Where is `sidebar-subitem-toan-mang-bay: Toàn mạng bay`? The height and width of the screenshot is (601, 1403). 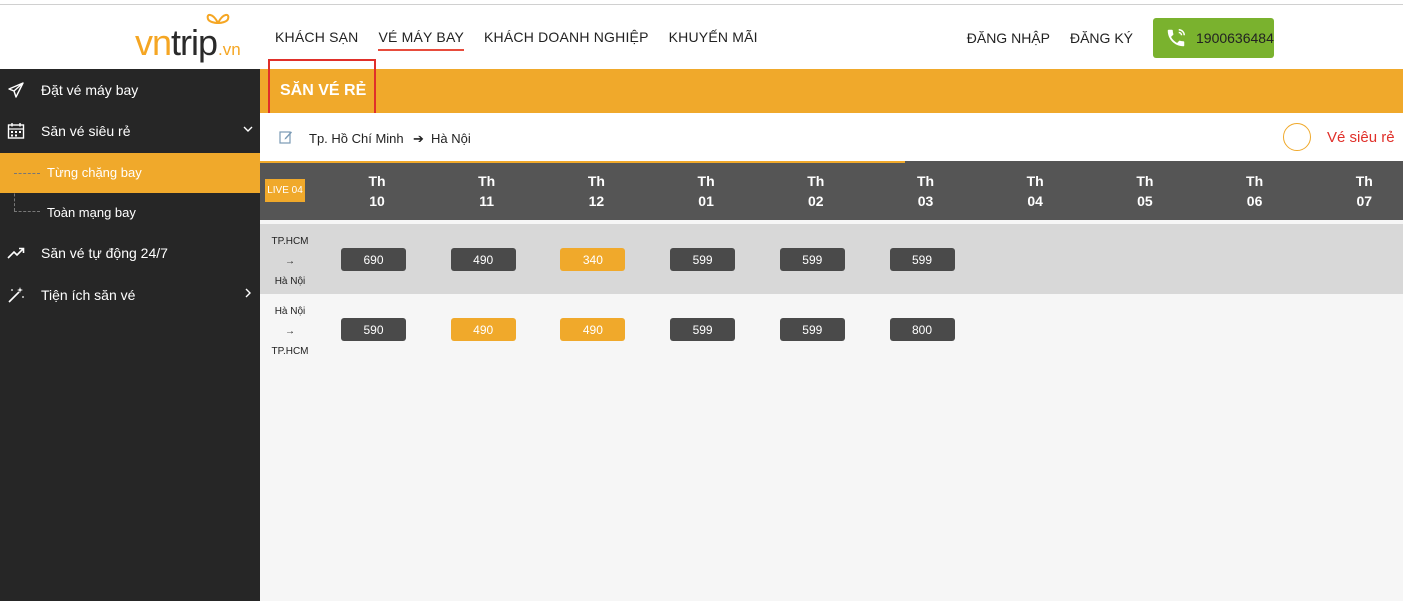
sidebar-subitem-toan-mang-bay: Toàn mạng bay is located at coordinates (130, 213).